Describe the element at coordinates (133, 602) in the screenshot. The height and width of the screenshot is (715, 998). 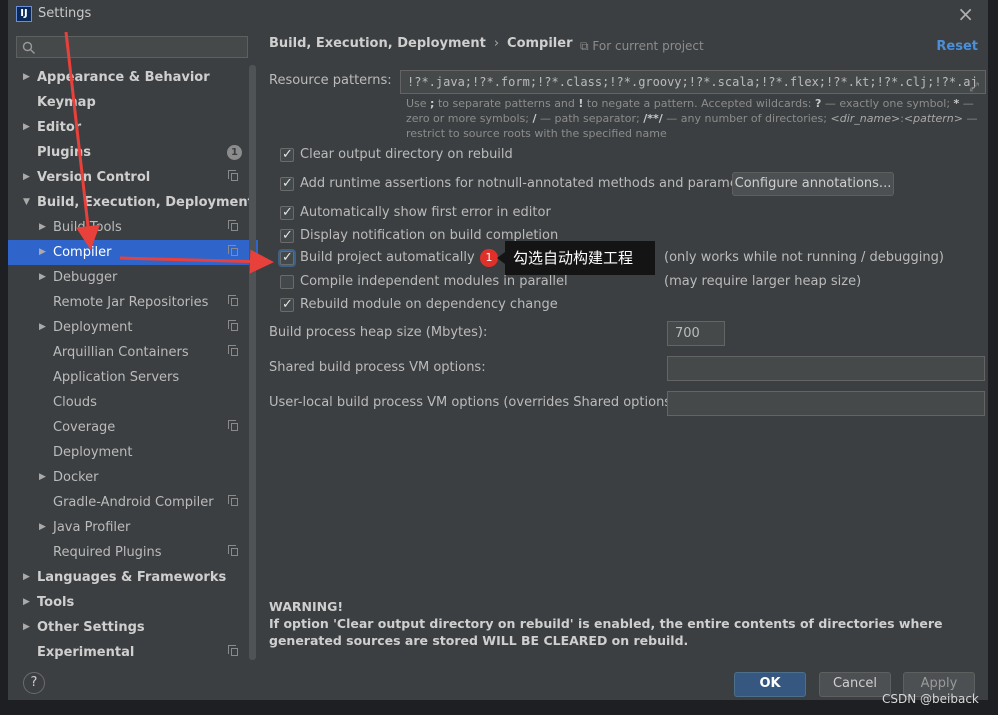
I see `sidebar-item-tools: ▶ Tools` at that location.